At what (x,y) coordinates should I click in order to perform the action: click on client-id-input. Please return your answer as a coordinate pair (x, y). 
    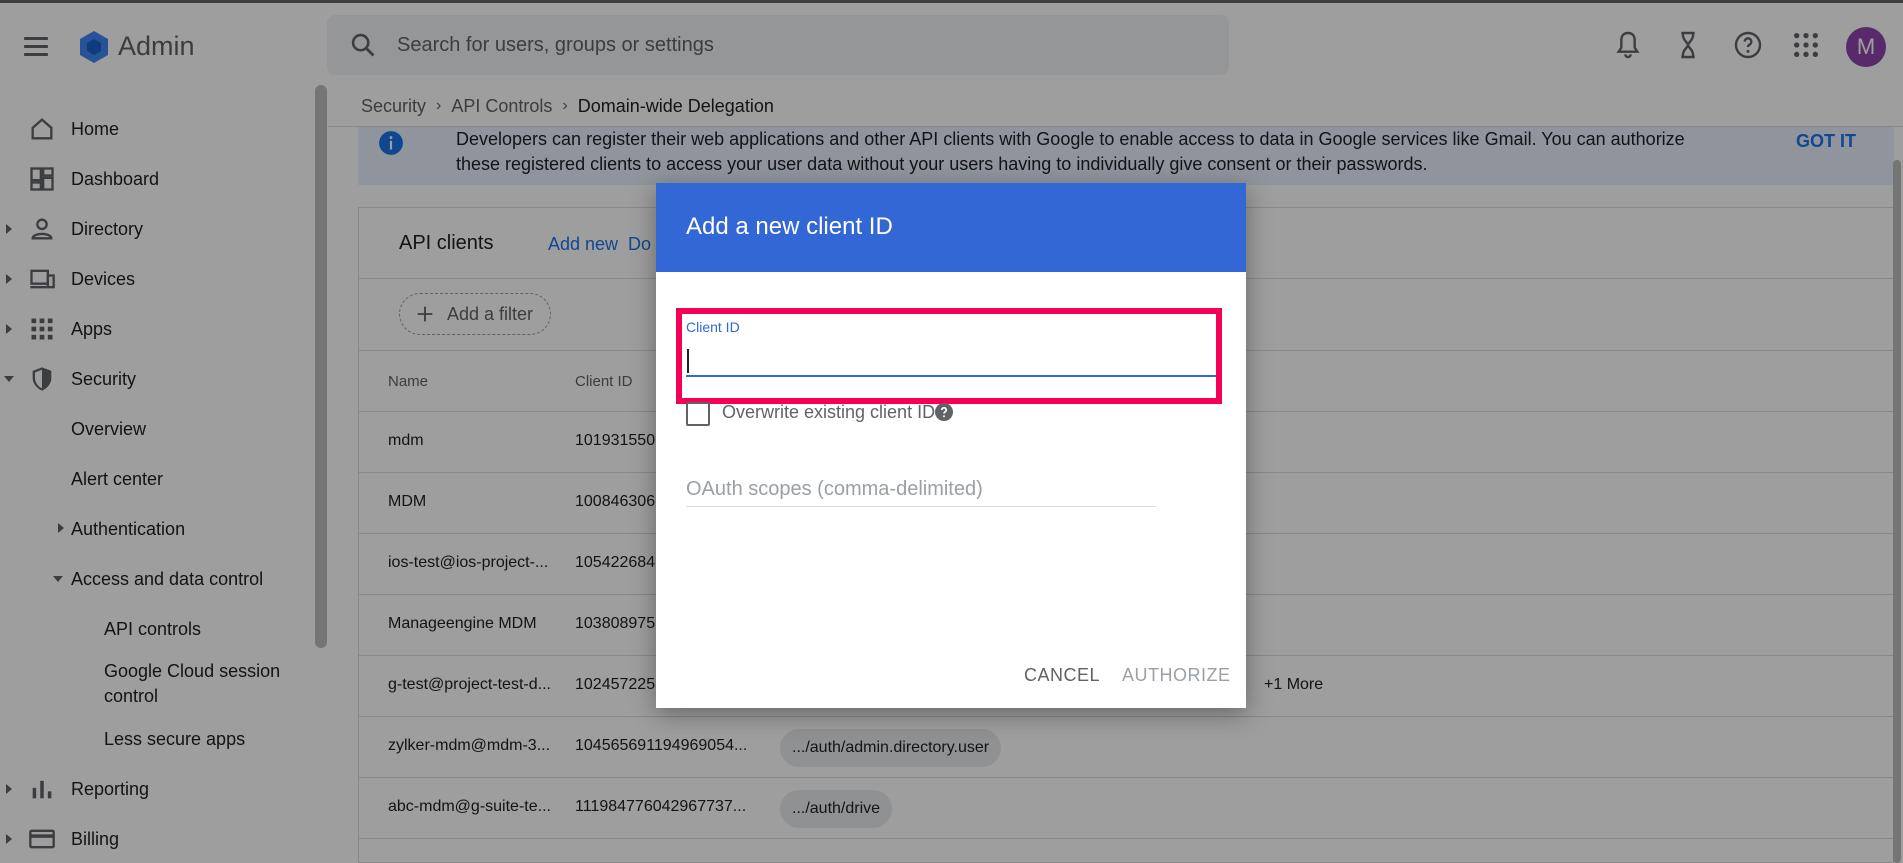
    Looking at the image, I should click on (951, 360).